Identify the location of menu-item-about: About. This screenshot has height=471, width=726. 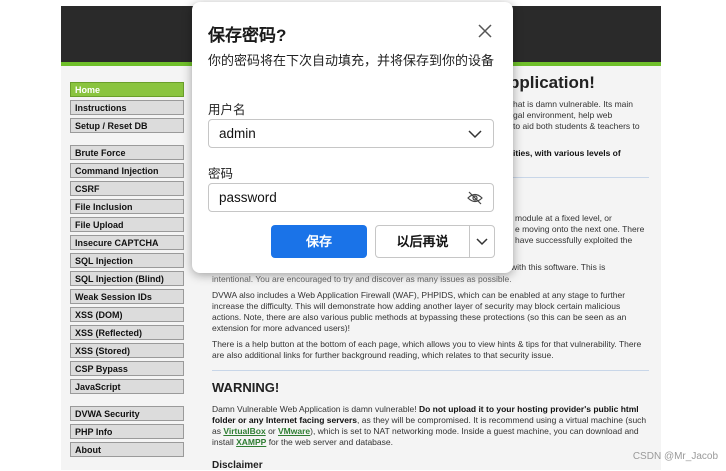
(127, 449).